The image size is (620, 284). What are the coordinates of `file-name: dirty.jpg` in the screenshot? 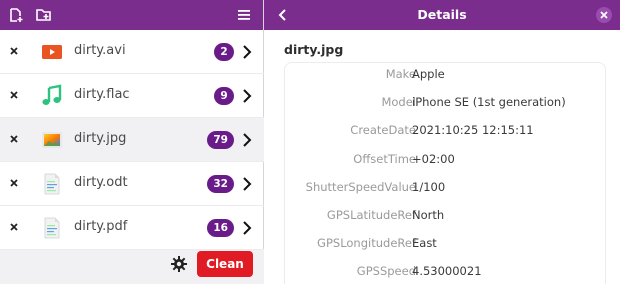 It's located at (100, 138).